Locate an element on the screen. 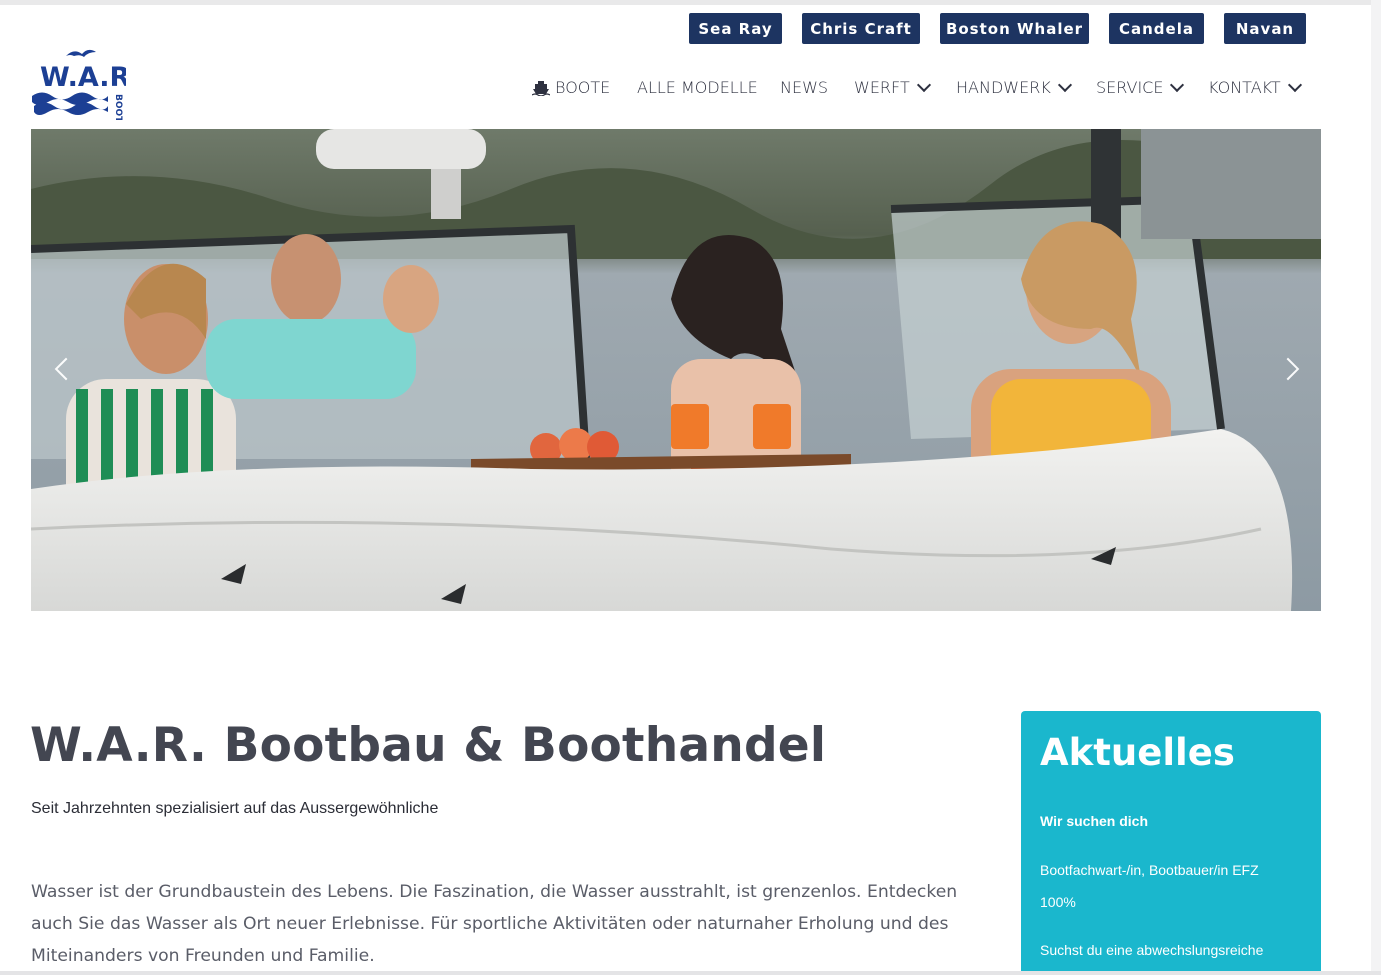 This screenshot has width=1381, height=975. nav-item-werft: WERFT is located at coordinates (892, 87).